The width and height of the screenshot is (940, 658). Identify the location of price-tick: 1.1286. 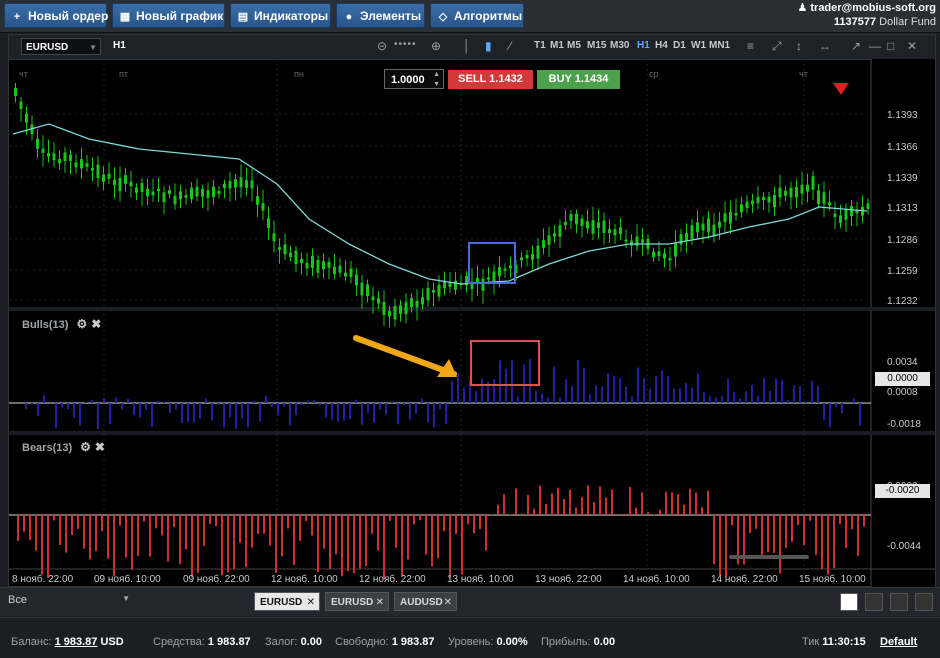
(902, 240).